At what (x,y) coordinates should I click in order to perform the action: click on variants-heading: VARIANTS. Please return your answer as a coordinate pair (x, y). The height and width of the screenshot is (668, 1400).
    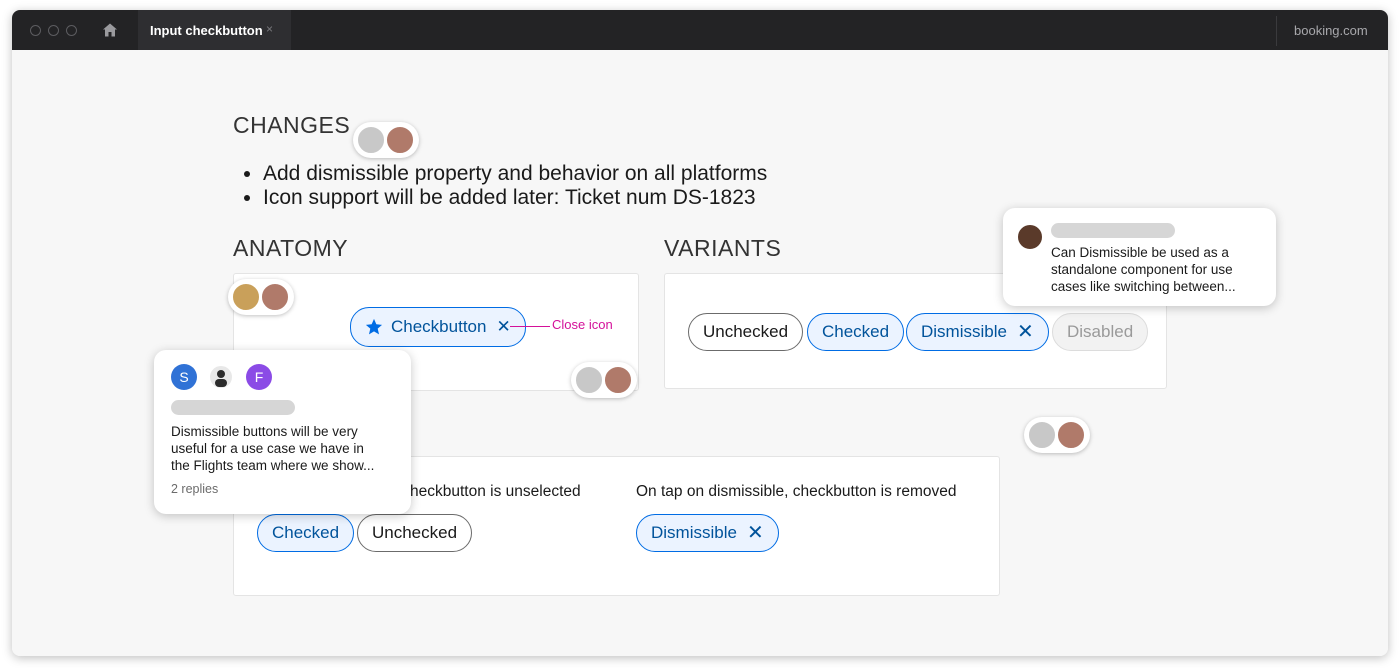
    Looking at the image, I should click on (723, 248).